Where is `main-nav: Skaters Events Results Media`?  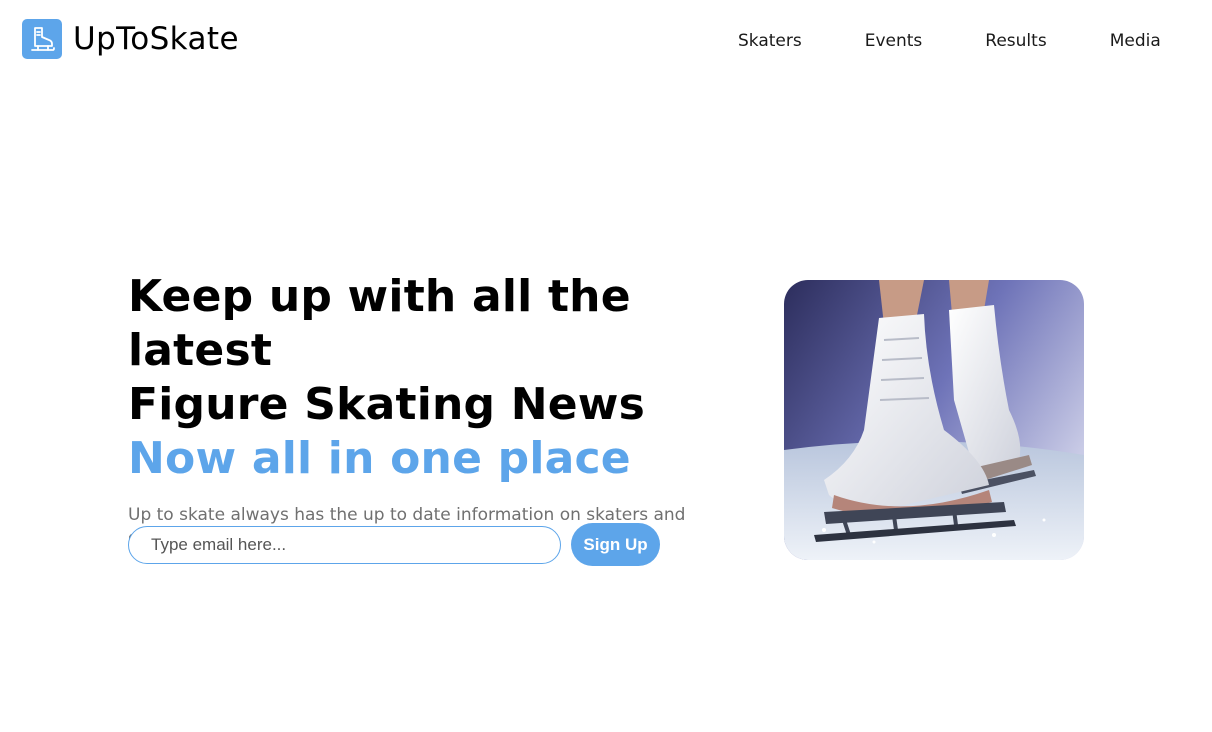 main-nav: Skaters Events Results Media is located at coordinates (949, 41).